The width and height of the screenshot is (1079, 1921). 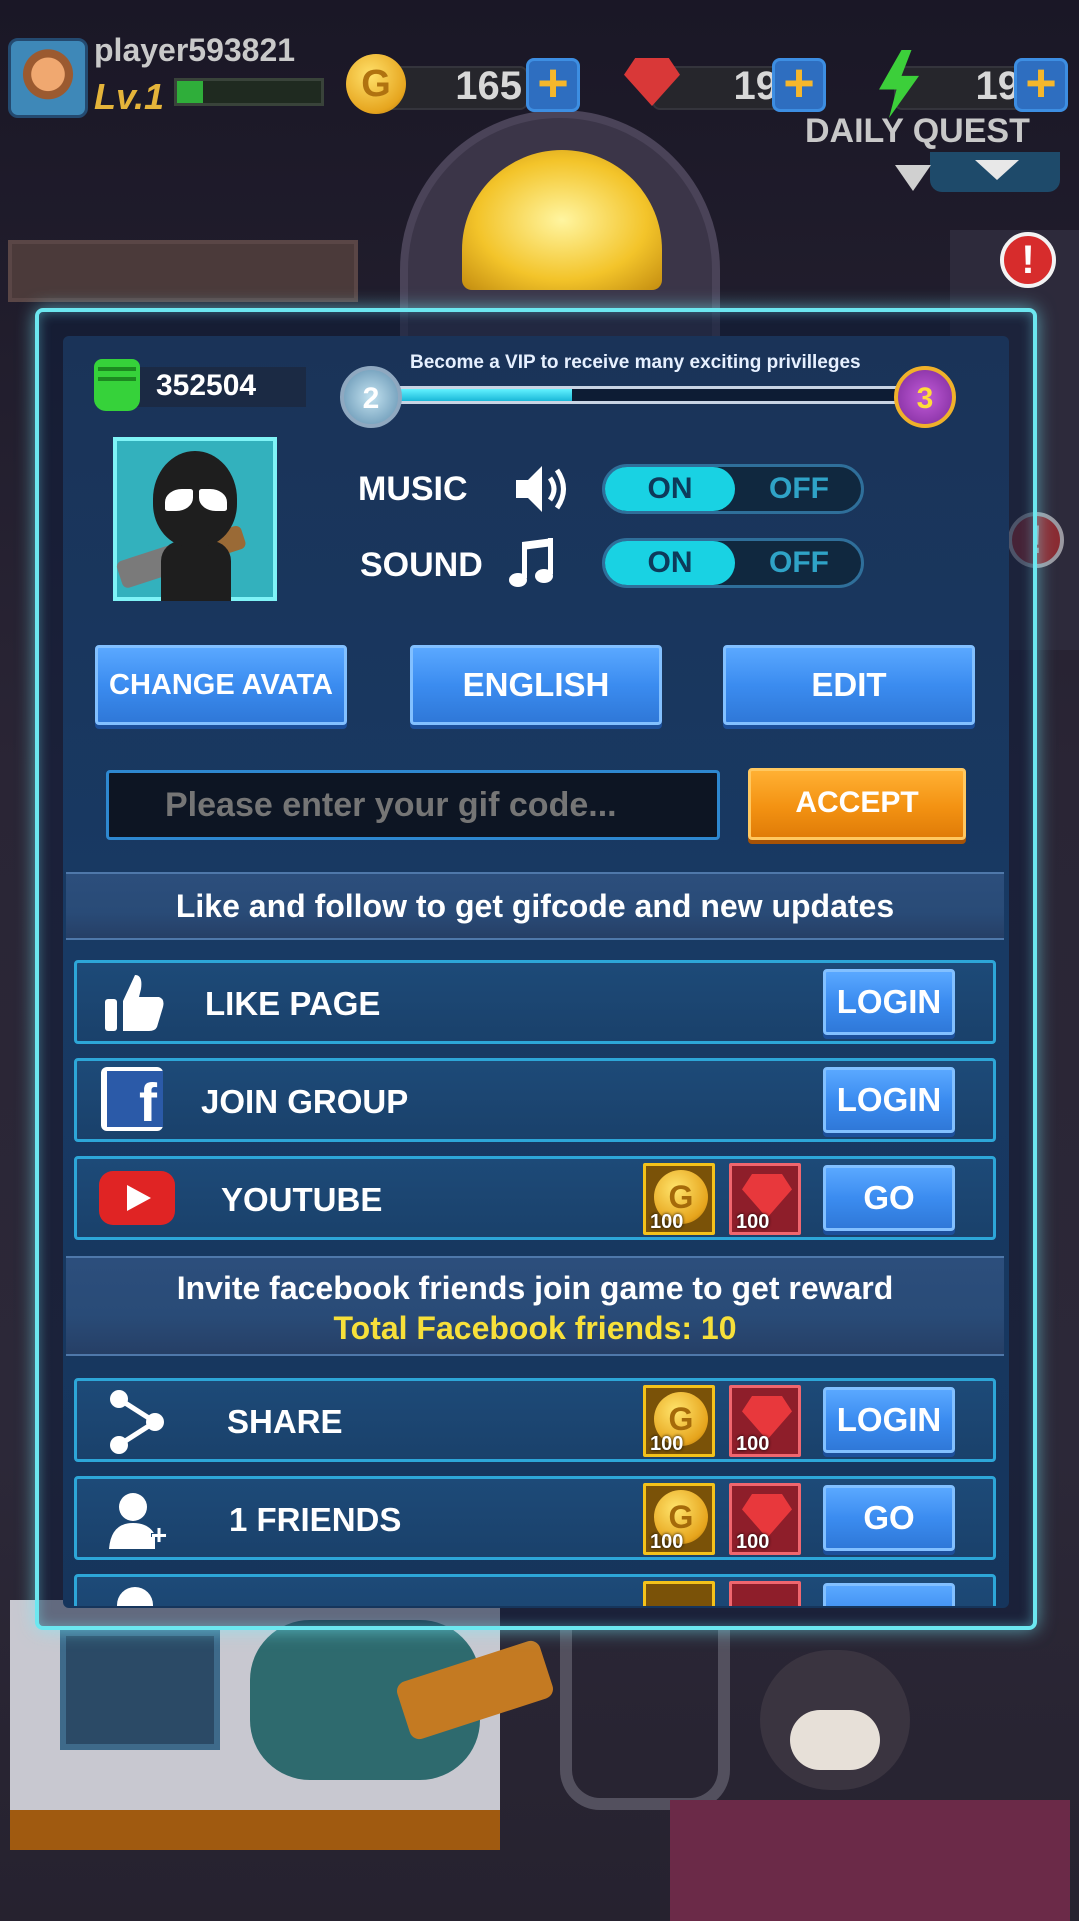 What do you see at coordinates (535, 1518) in the screenshot?
I see `list-item-1-friends: 1 FRIENDS G 100 100 GO` at bounding box center [535, 1518].